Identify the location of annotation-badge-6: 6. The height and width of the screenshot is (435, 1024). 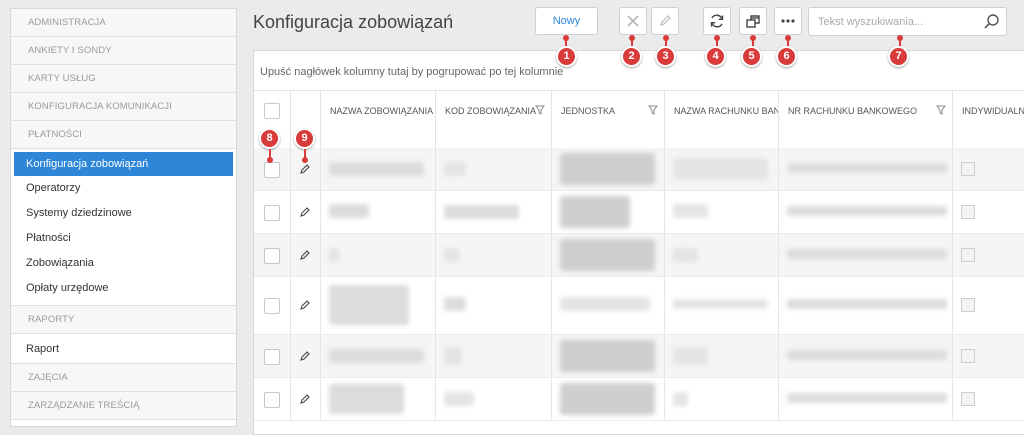
(786, 56).